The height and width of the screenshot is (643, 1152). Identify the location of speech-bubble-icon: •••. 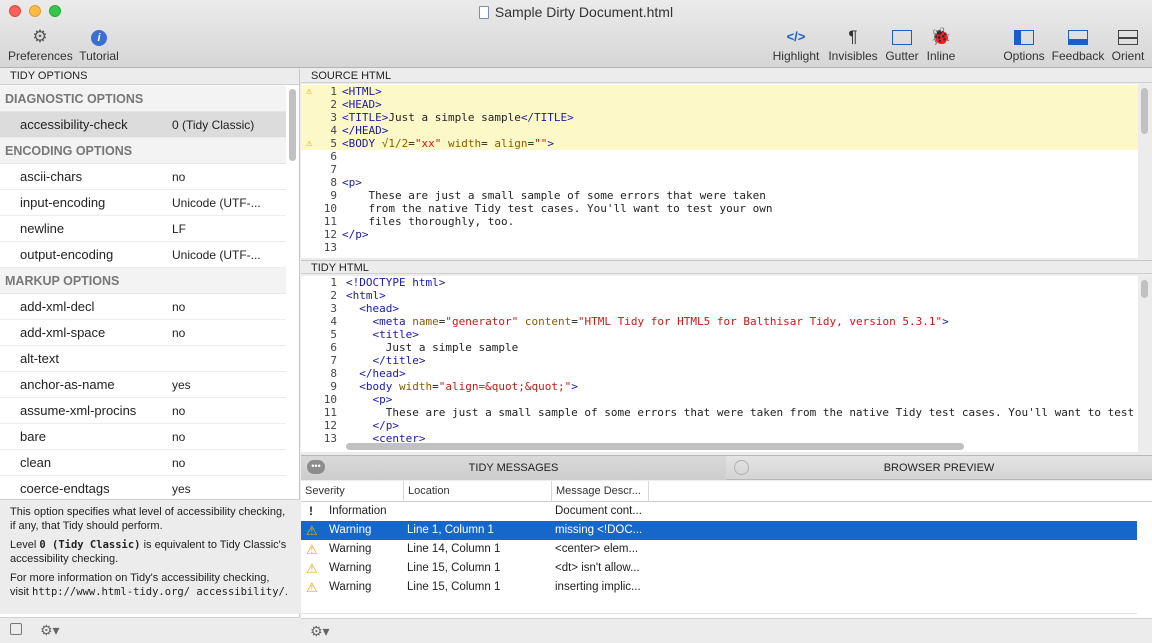
(316, 467).